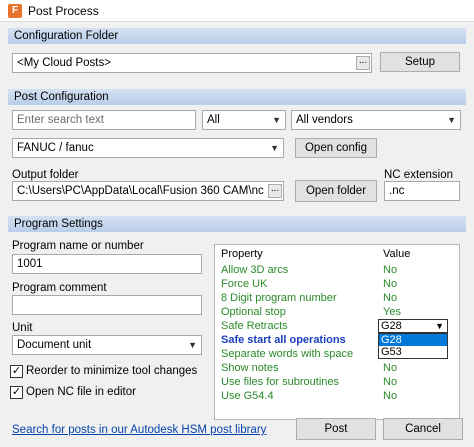  What do you see at coordinates (422, 191) in the screenshot?
I see `nc-extension-field: .nc` at bounding box center [422, 191].